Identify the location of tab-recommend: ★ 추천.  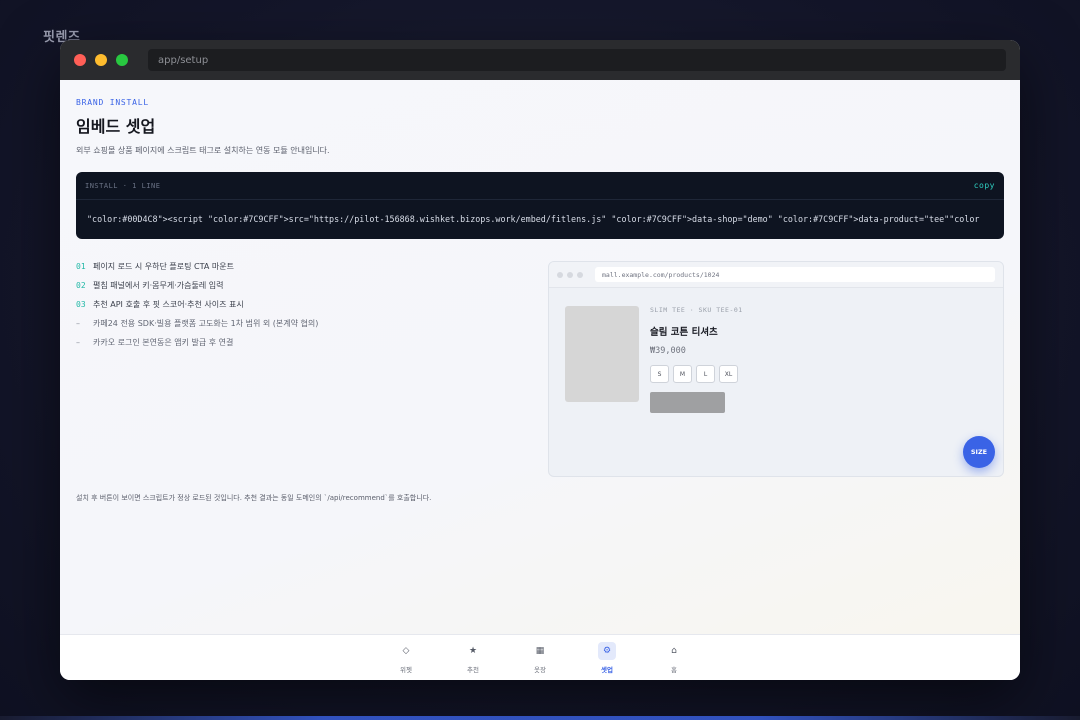
(473, 658).